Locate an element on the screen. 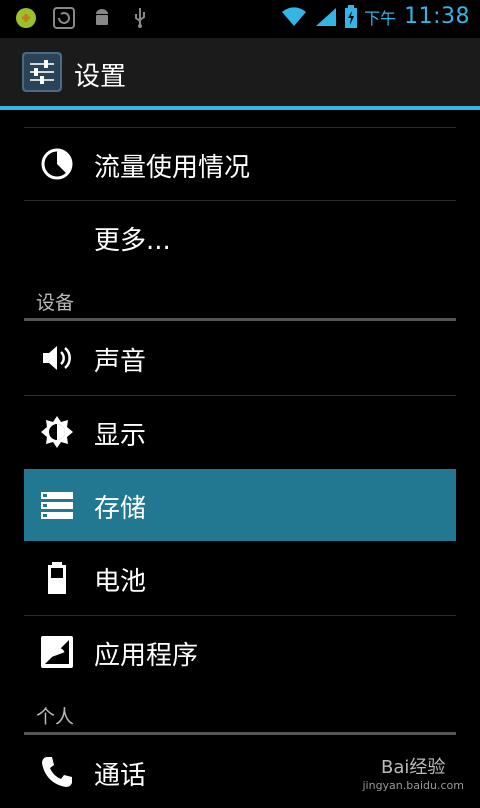 The height and width of the screenshot is (808, 480). status-ampm: 下午 is located at coordinates (380, 18).